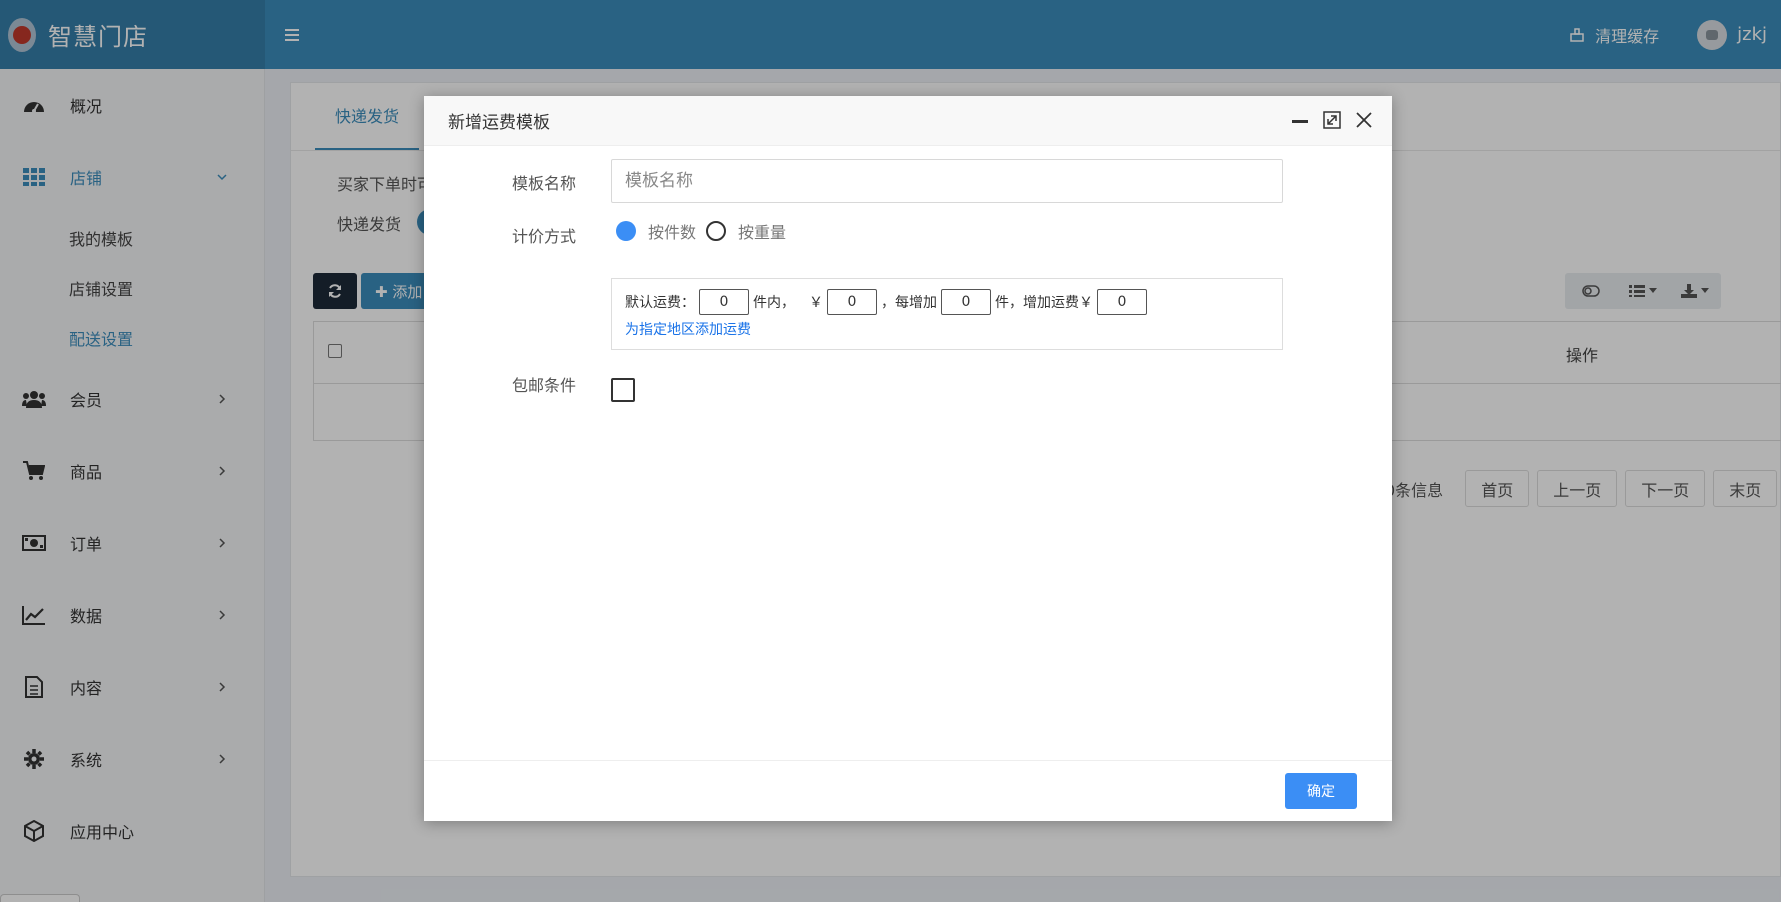 The height and width of the screenshot is (902, 1781). What do you see at coordinates (1321, 791) in the screenshot?
I see `confirm-button: 确定` at bounding box center [1321, 791].